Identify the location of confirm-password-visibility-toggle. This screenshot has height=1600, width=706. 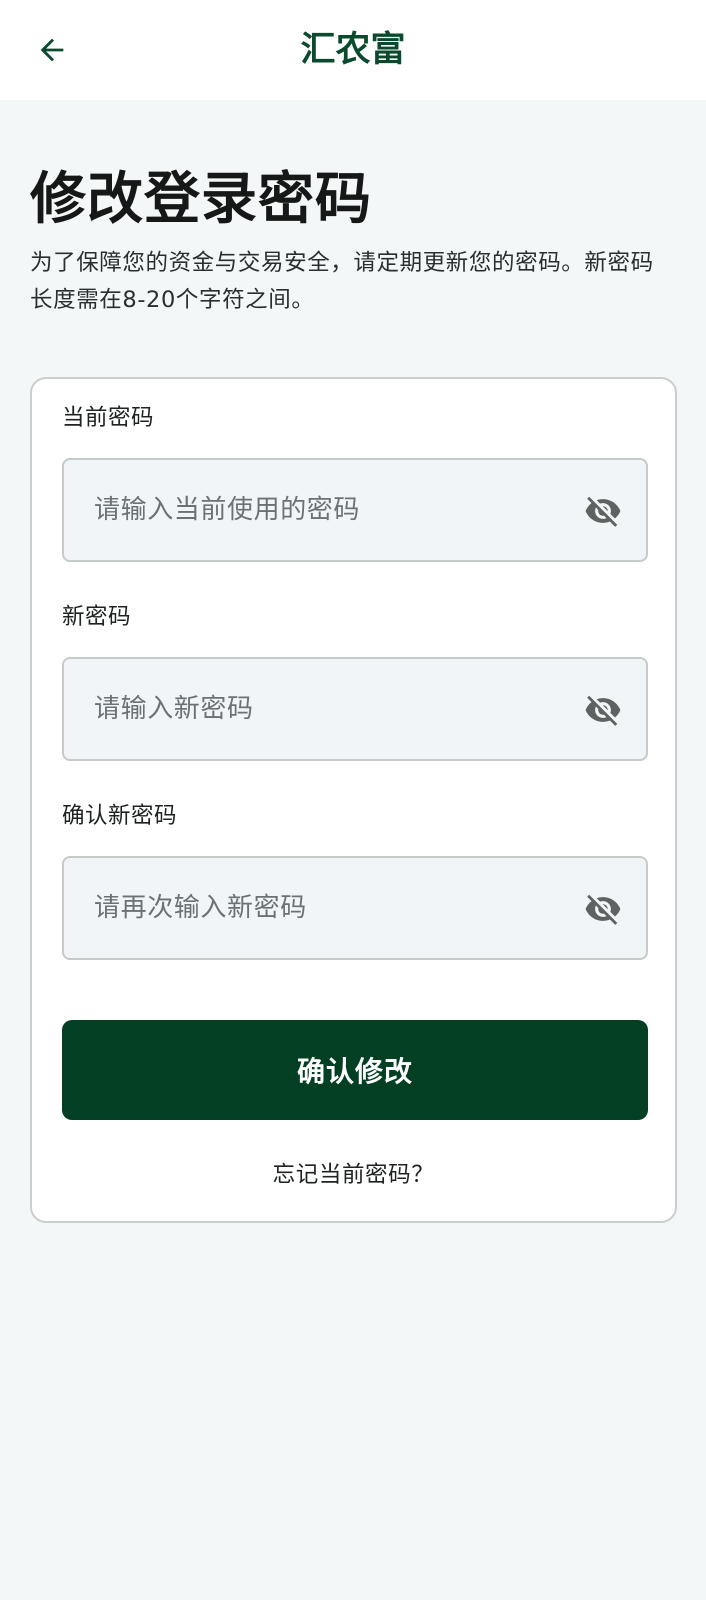
(603, 909).